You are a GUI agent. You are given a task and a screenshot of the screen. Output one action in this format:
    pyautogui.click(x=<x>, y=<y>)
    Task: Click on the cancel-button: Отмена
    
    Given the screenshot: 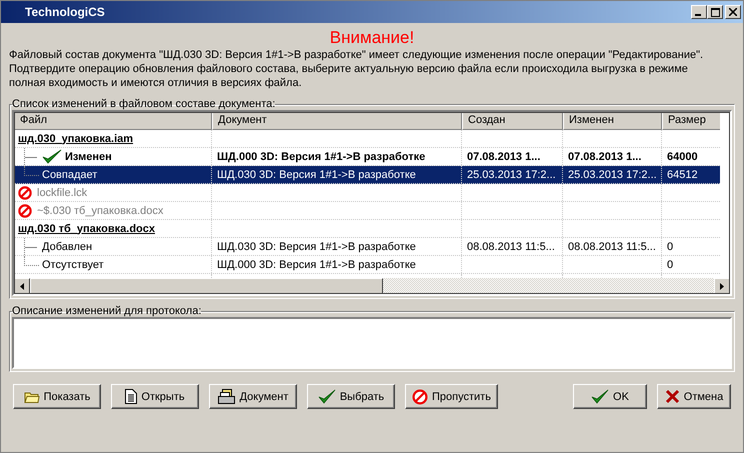 What is the action you would take?
    pyautogui.click(x=694, y=396)
    